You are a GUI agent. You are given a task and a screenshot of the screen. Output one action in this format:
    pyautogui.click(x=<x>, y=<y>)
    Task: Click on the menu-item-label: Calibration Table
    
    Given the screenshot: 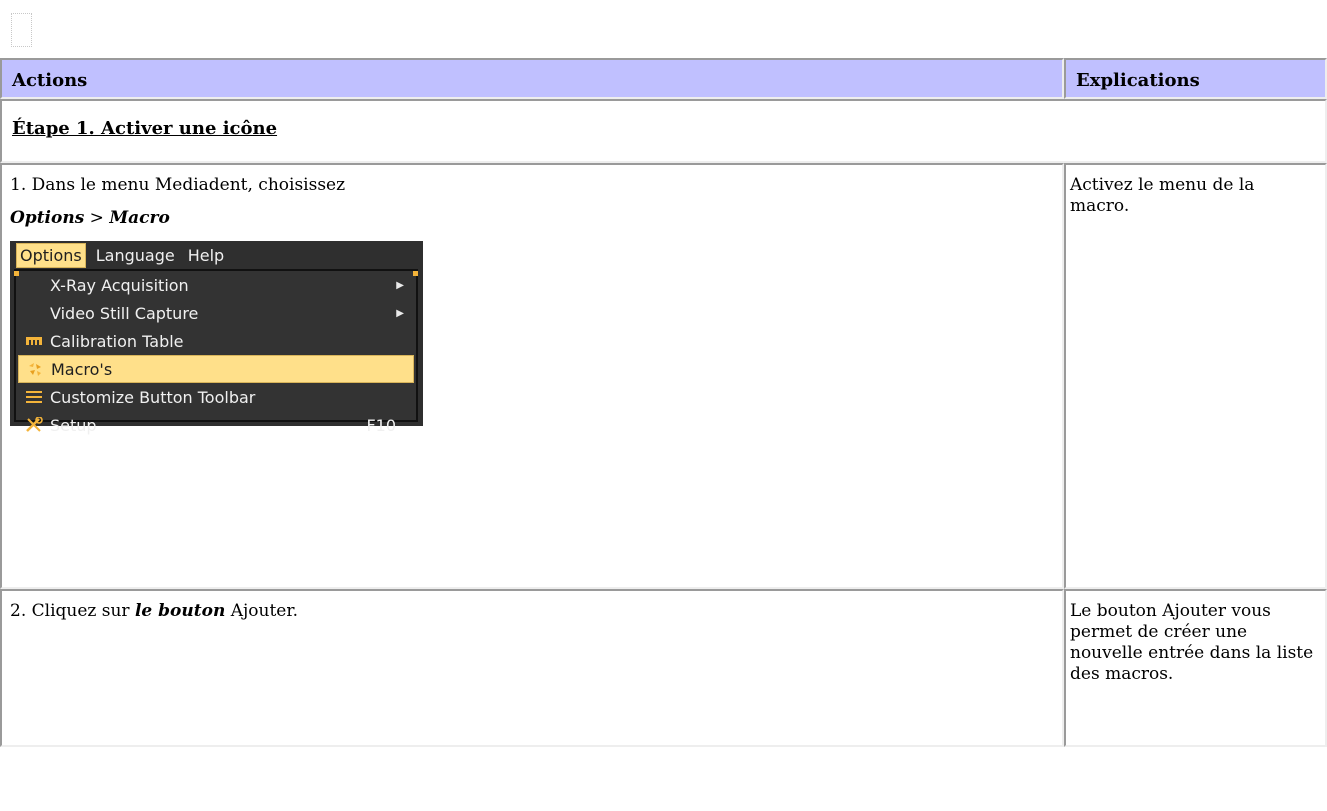 What is the action you would take?
    pyautogui.click(x=117, y=341)
    